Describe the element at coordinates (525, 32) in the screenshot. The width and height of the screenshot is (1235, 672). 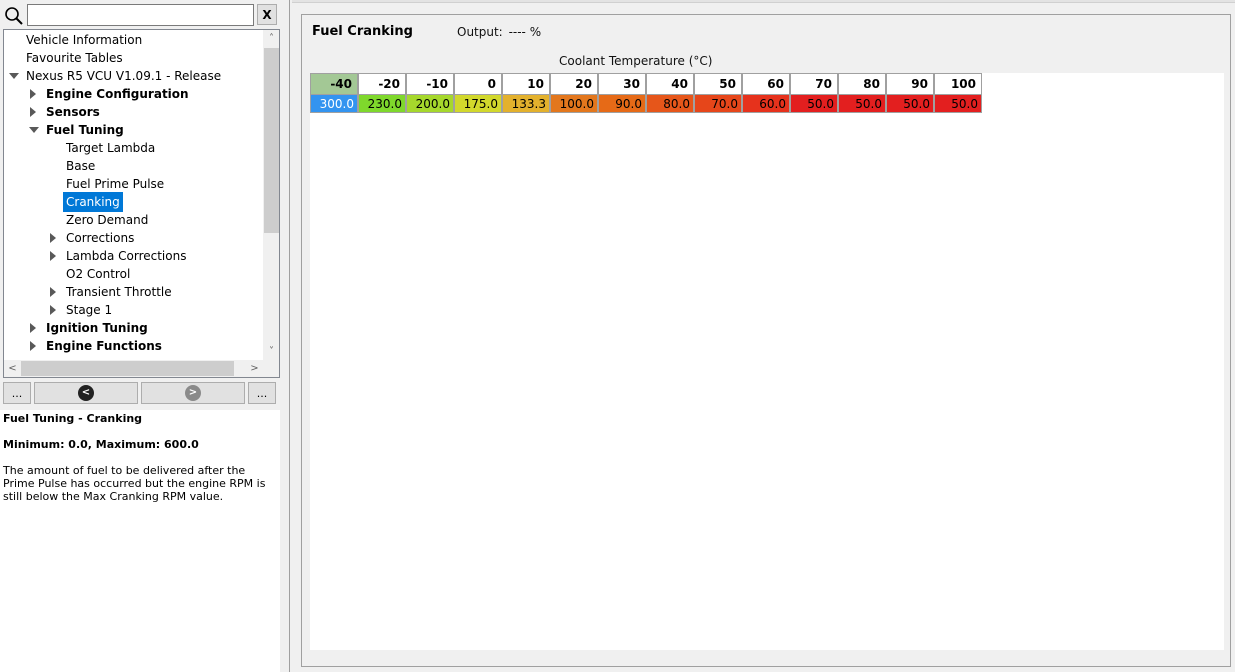
I see `output-value: ---- %` at that location.